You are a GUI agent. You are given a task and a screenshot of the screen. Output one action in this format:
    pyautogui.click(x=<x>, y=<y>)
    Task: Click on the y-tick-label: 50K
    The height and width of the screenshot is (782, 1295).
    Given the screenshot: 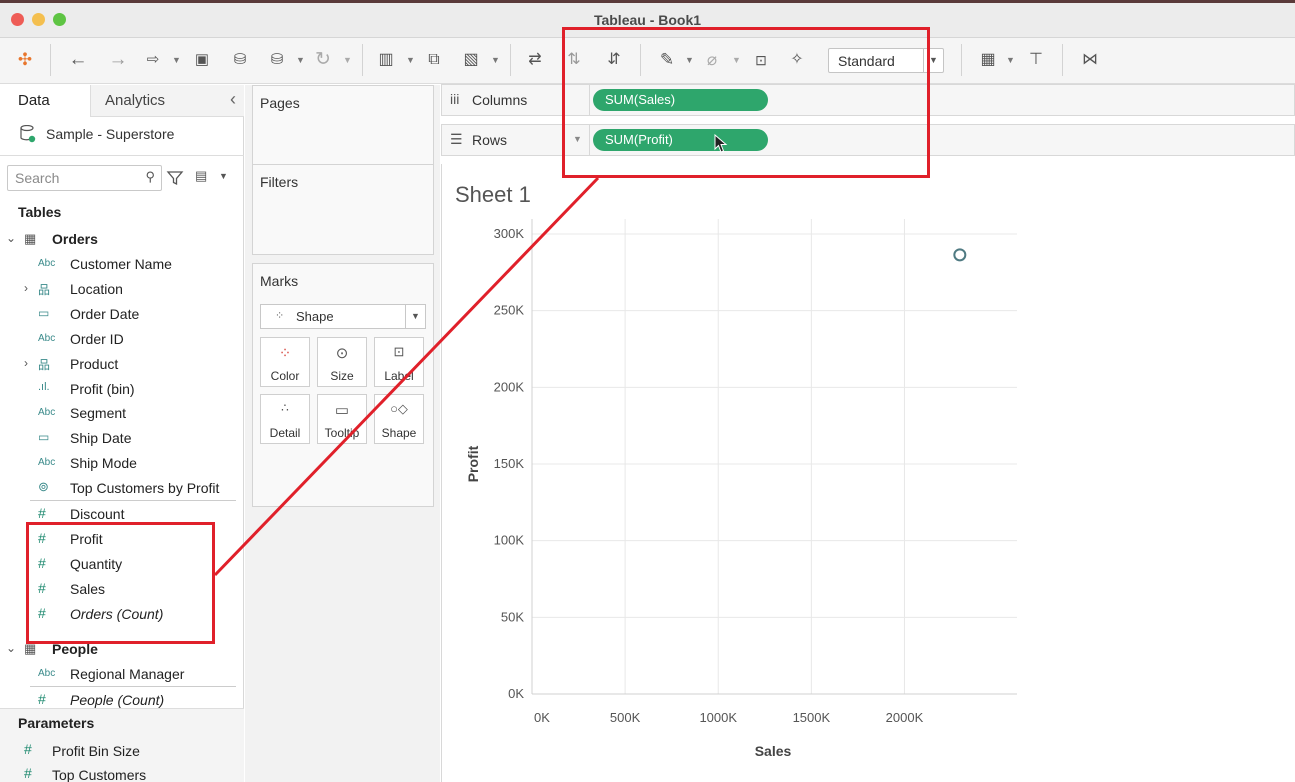 What is the action you would take?
    pyautogui.click(x=512, y=616)
    